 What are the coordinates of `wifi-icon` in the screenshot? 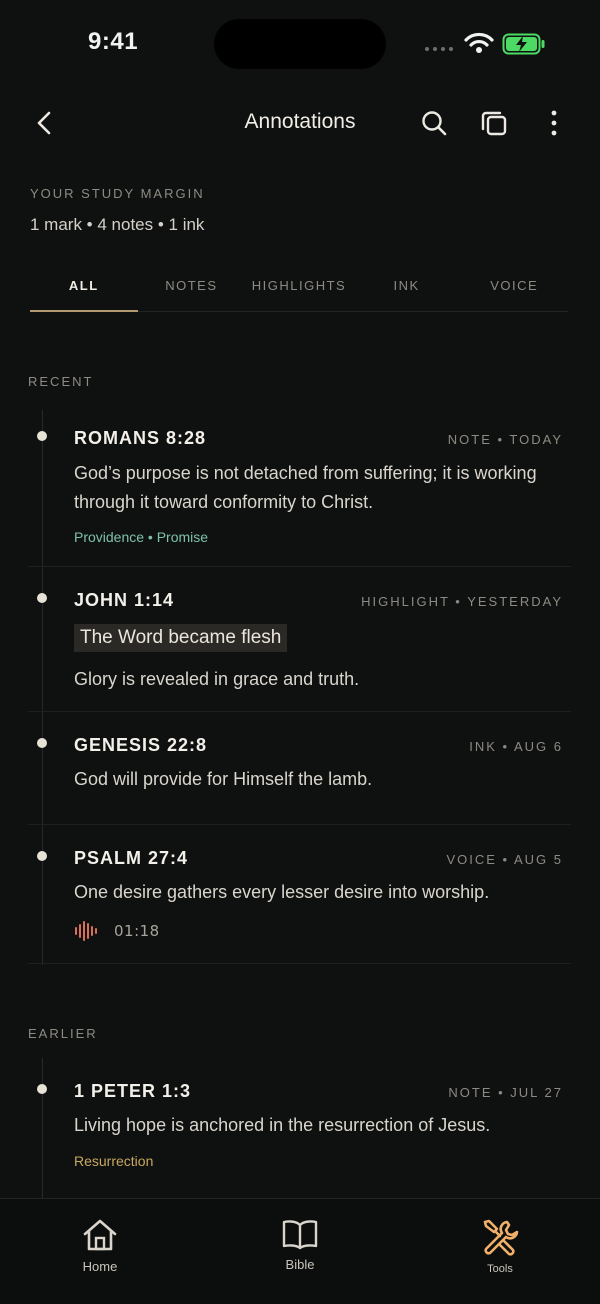 It's located at (479, 42).